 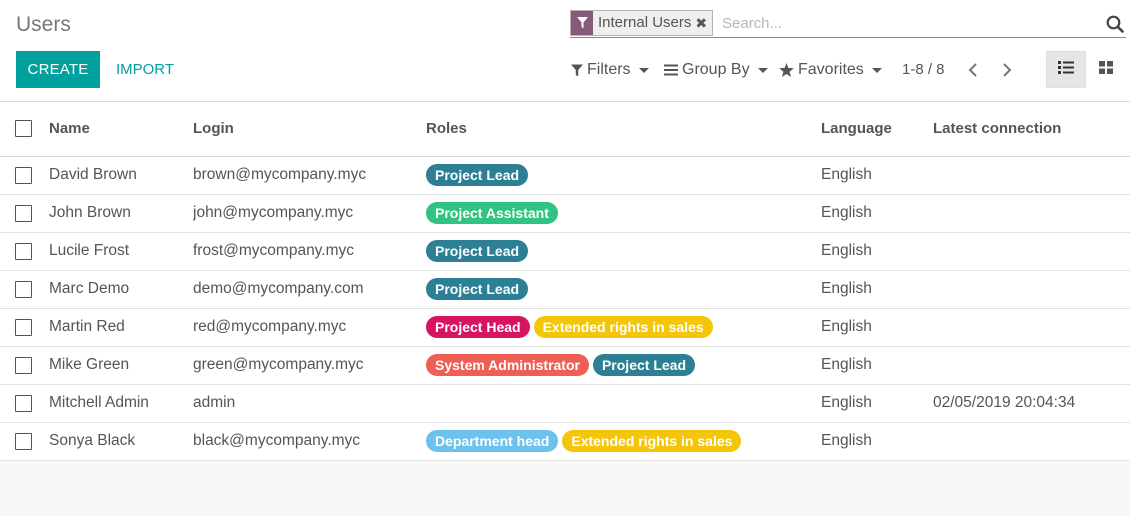 What do you see at coordinates (23, 129) in the screenshot?
I see `select-all-checkbox` at bounding box center [23, 129].